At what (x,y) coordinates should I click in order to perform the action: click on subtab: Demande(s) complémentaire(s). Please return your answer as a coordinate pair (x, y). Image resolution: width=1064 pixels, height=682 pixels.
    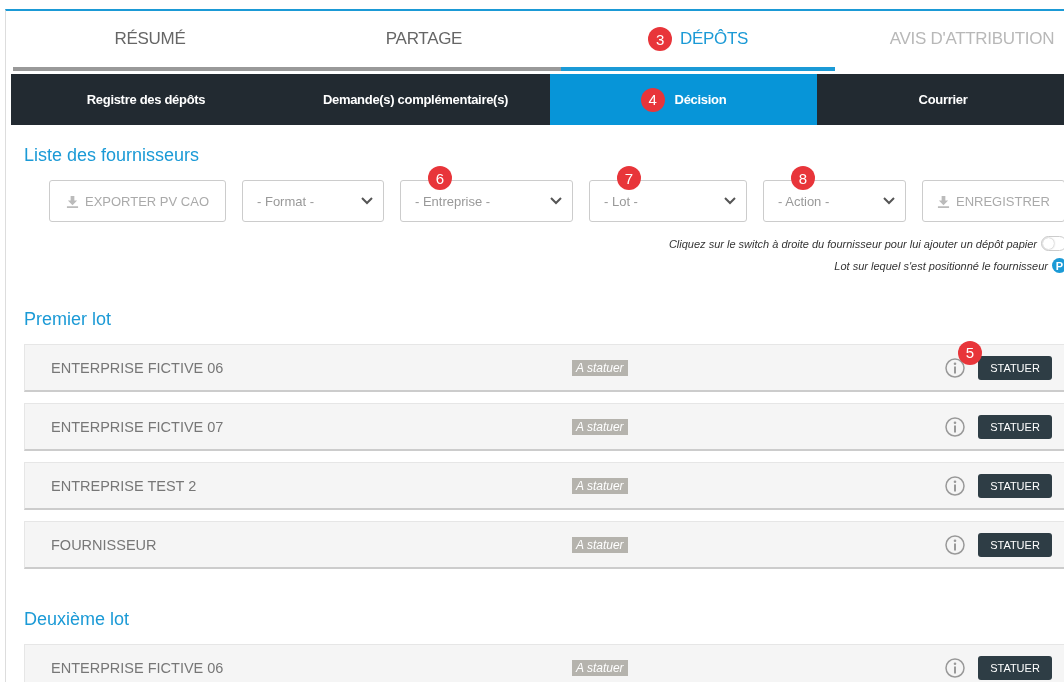
    Looking at the image, I should click on (415, 99).